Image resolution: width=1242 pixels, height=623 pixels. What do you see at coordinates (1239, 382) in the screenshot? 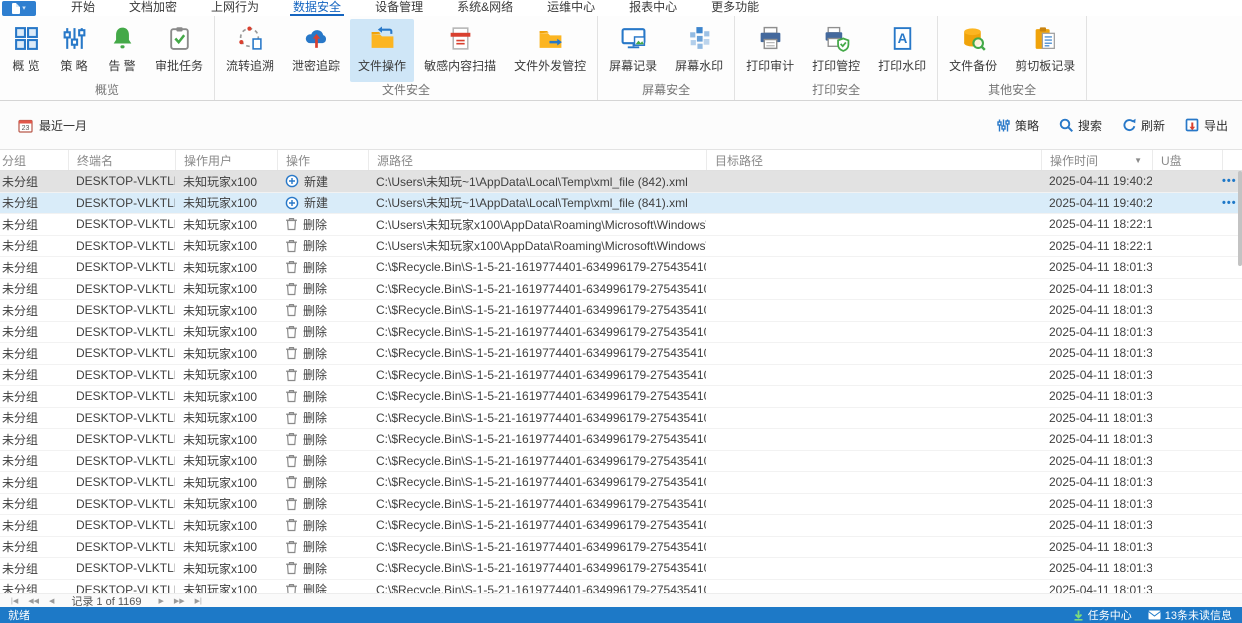
I see `vertical-scrollbar` at bounding box center [1239, 382].